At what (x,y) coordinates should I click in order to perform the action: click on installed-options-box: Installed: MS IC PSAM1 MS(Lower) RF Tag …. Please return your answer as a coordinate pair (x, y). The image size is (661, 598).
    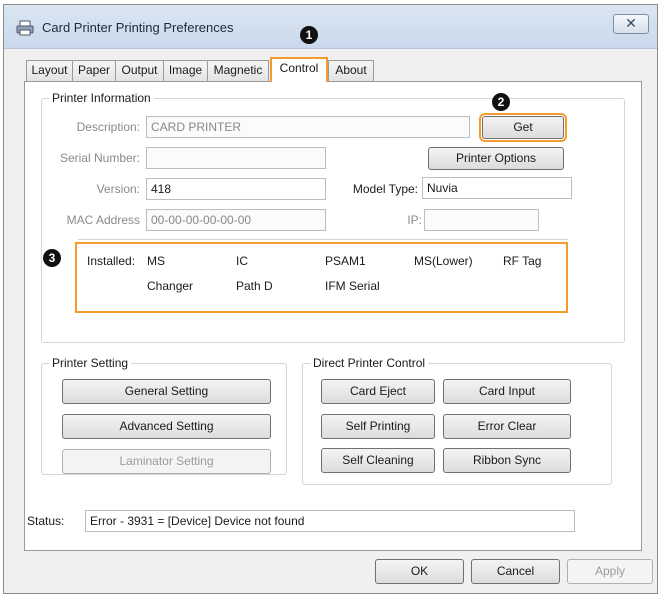
    Looking at the image, I should click on (321, 277).